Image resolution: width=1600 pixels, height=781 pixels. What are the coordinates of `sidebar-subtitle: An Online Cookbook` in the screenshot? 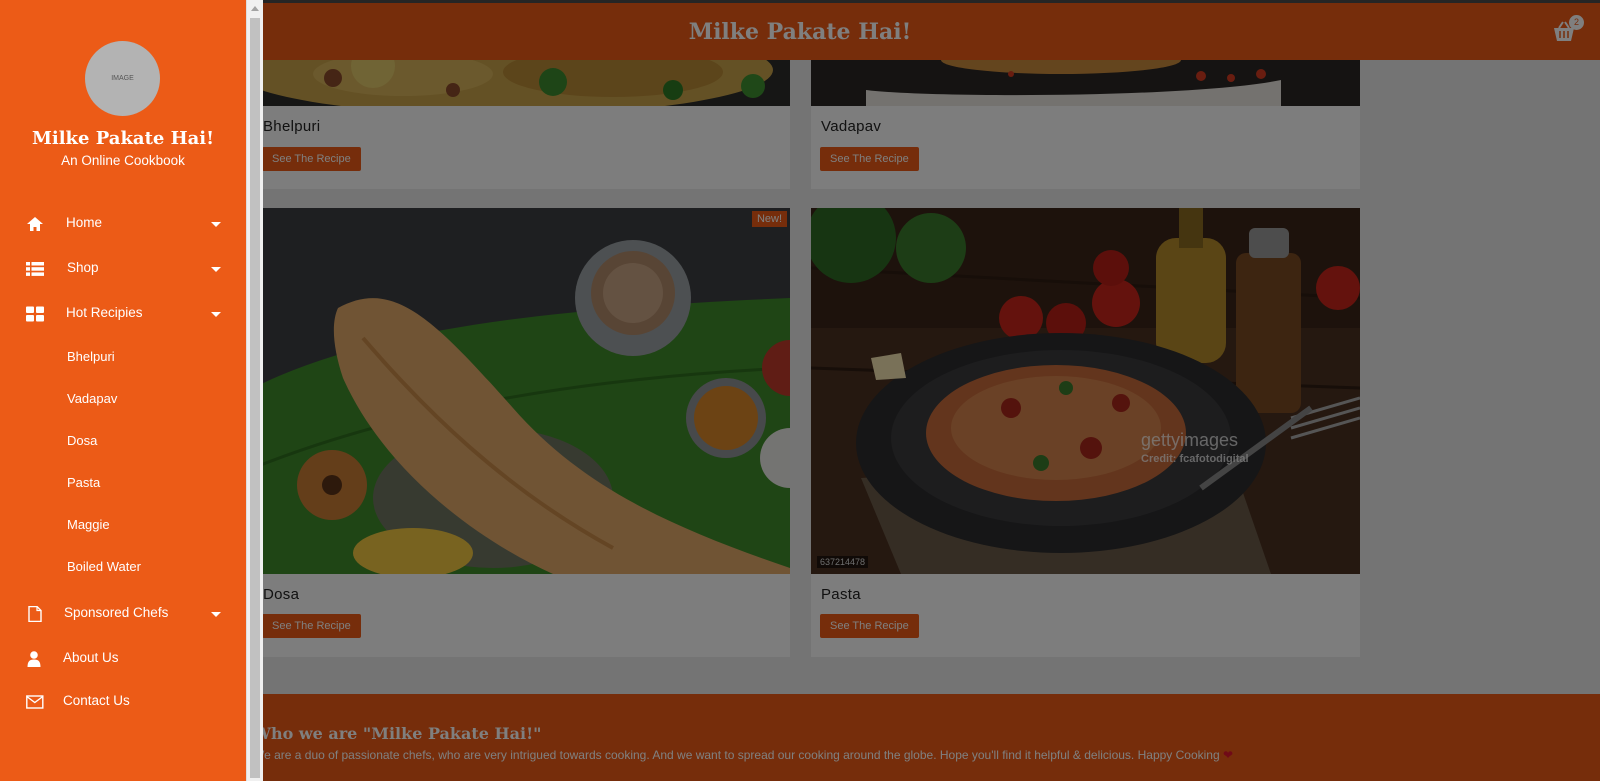 It's located at (123, 160).